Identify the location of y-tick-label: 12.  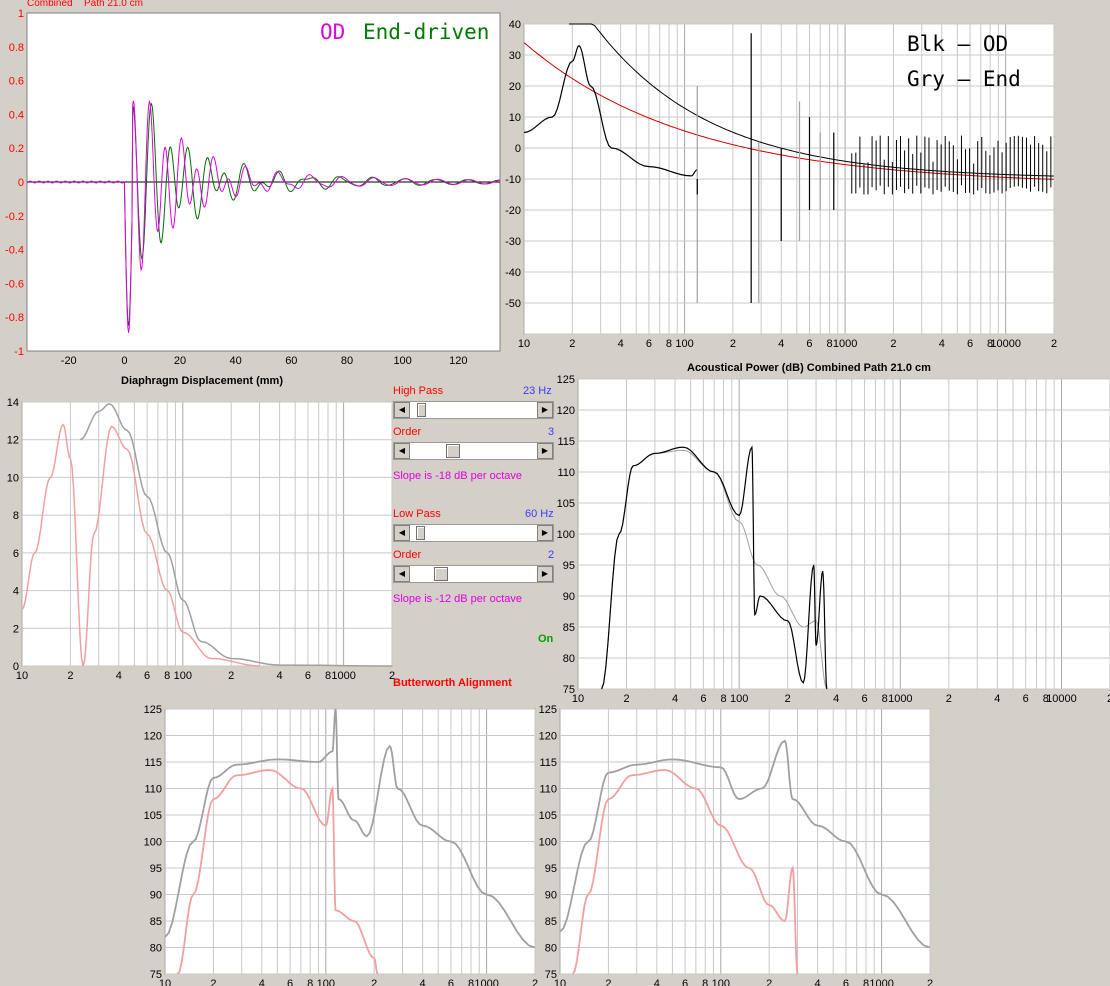
(13, 441).